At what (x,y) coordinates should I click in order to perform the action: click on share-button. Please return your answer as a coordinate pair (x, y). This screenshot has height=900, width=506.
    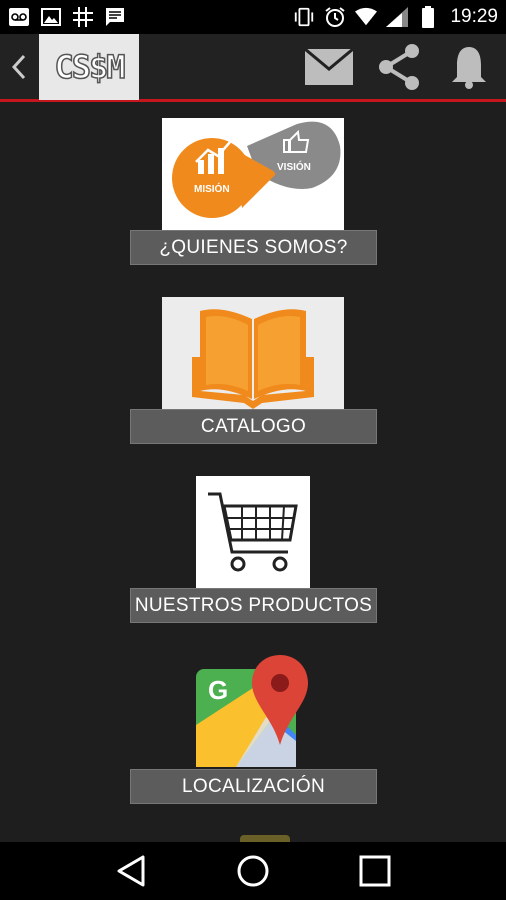
    Looking at the image, I should click on (399, 67).